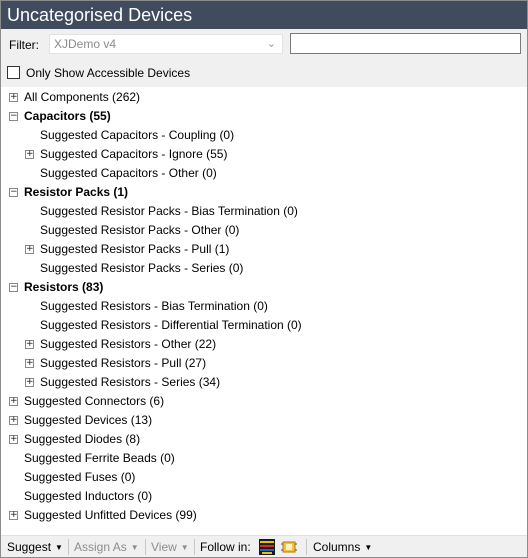 Image resolution: width=528 pixels, height=558 pixels. I want to click on tree-node: Suggested Capacitors - Coupling (0), so click(264, 135).